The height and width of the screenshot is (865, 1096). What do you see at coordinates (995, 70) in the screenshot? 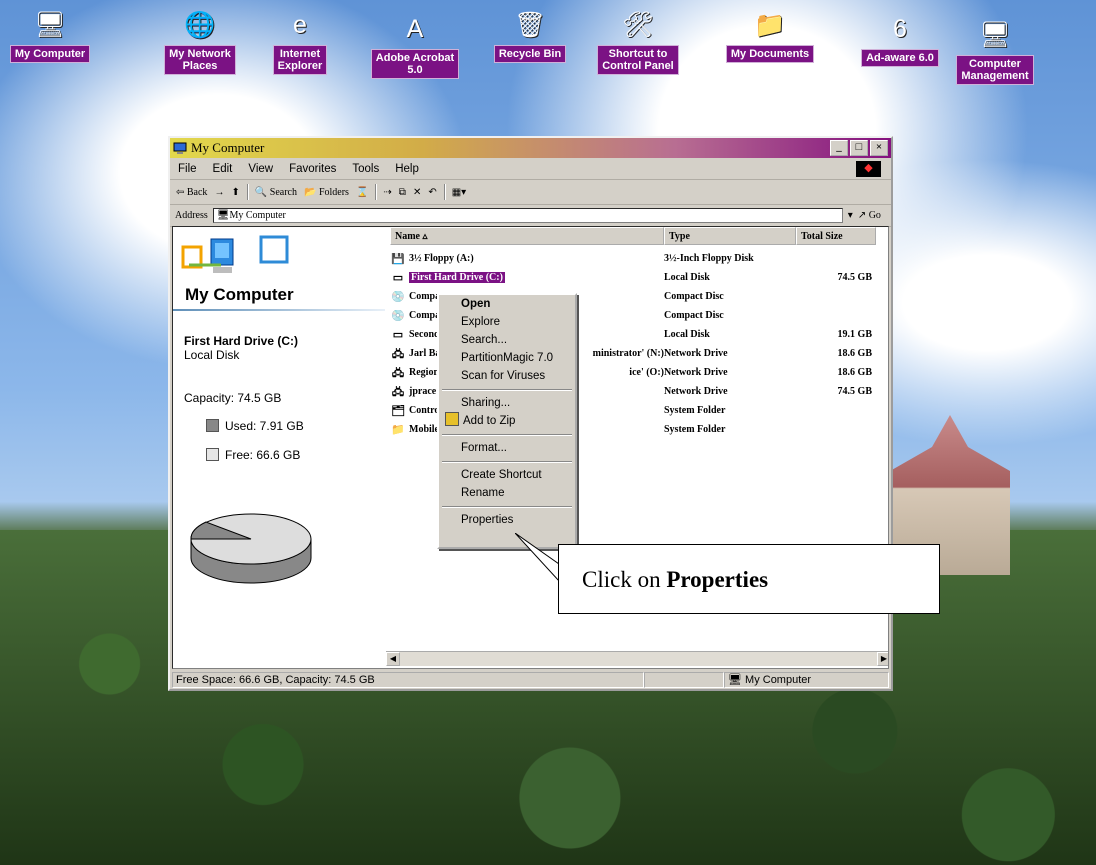
I see `desktop-icon-label: Computer Management` at bounding box center [995, 70].